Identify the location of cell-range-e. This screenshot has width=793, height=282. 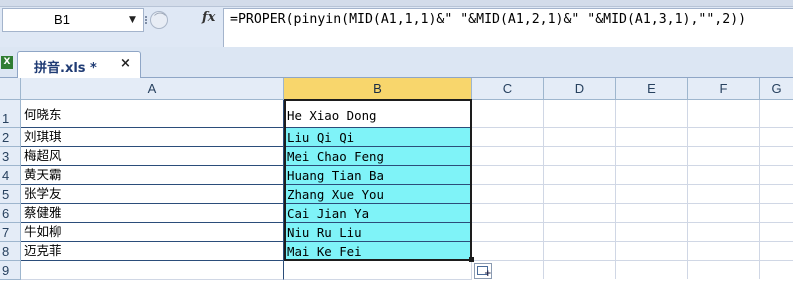
(652, 203).